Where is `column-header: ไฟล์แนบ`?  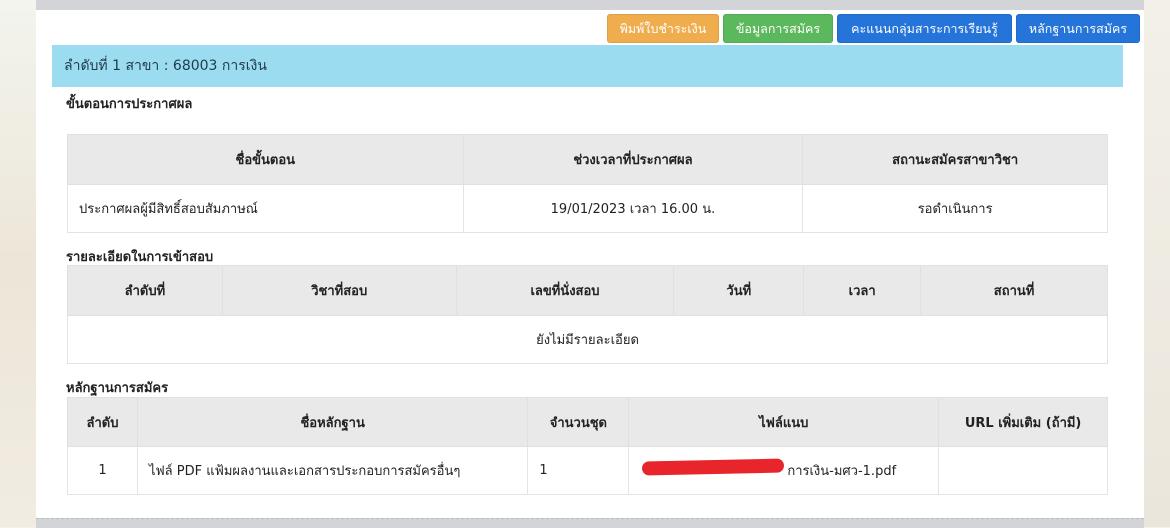 column-header: ไฟล์แนบ is located at coordinates (784, 422).